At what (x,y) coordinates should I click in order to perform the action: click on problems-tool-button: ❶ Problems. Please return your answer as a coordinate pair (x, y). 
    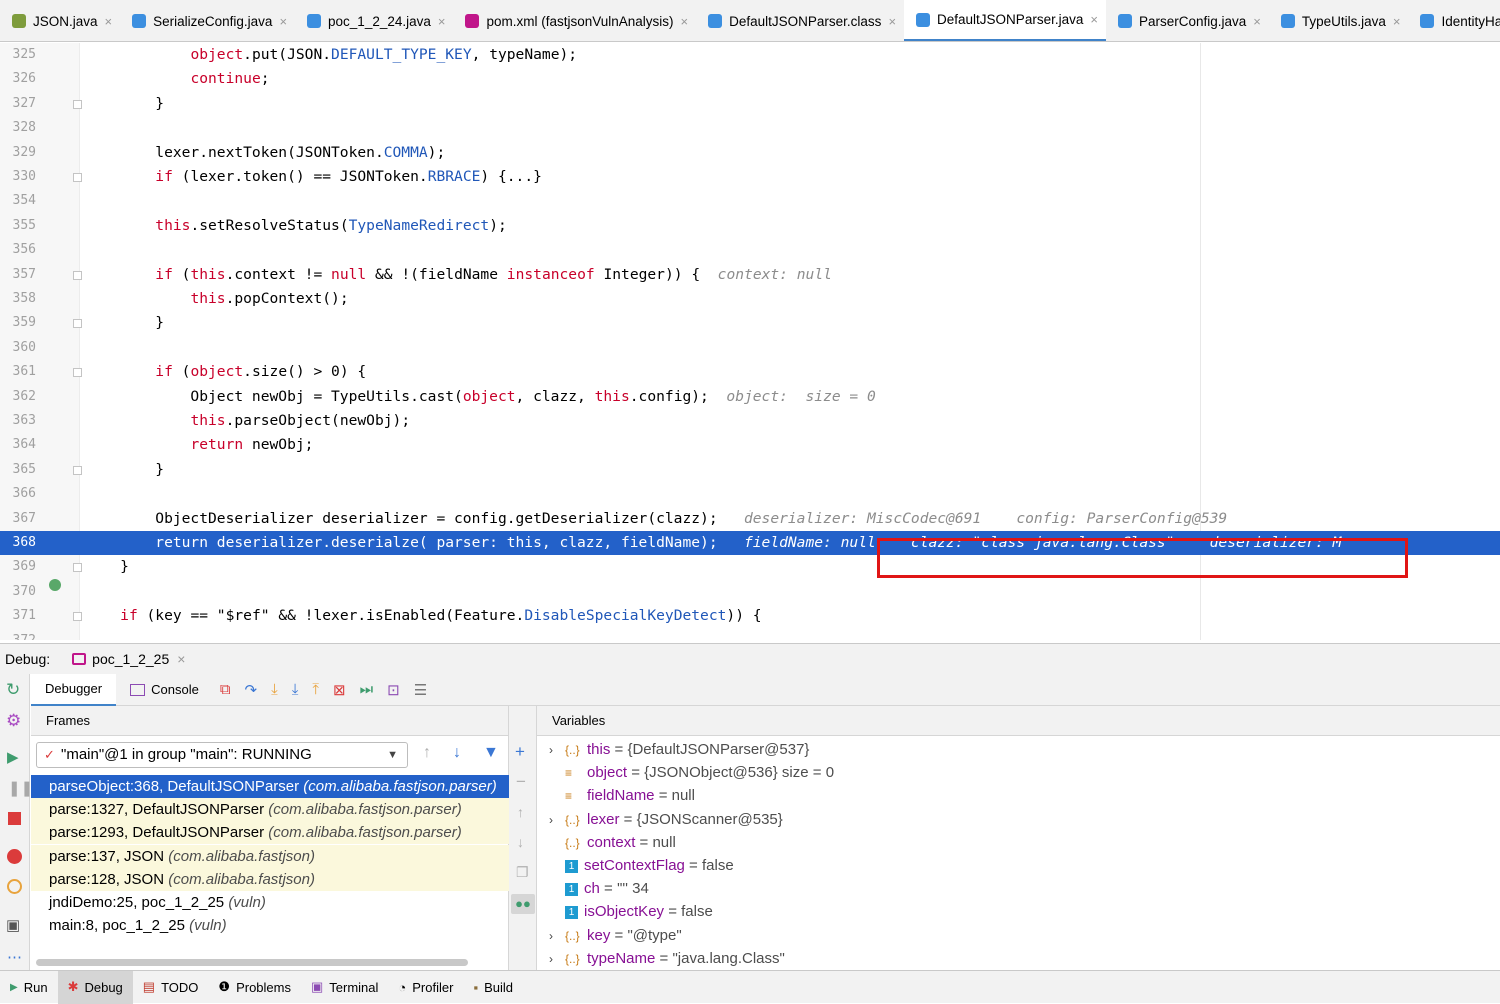
    Looking at the image, I should click on (254, 987).